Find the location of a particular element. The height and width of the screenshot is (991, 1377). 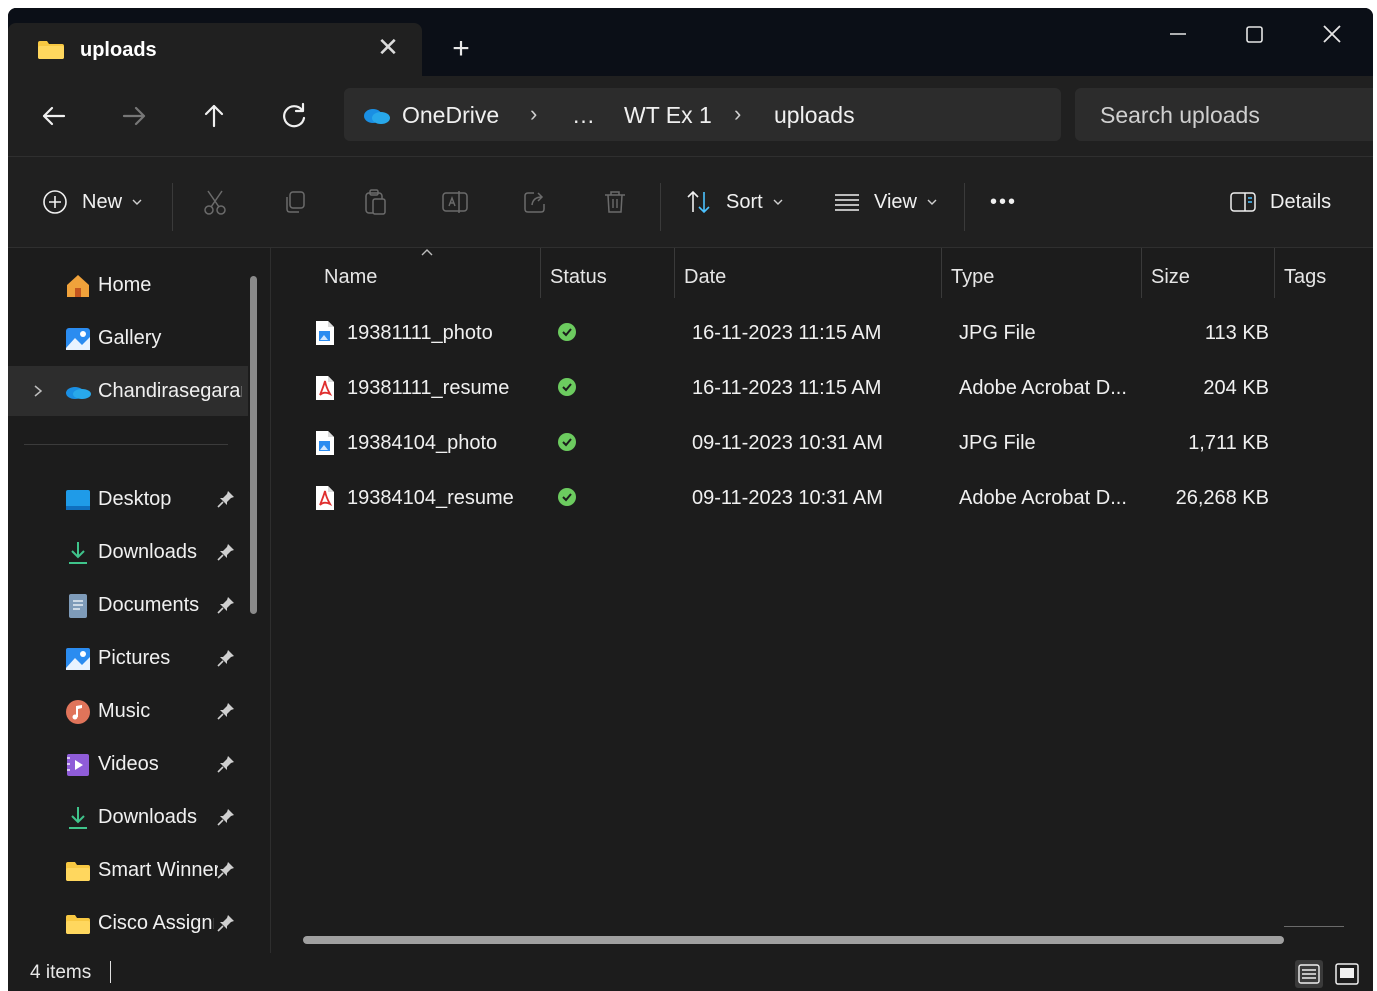

details-pane-button: Details is located at coordinates (1279, 202).